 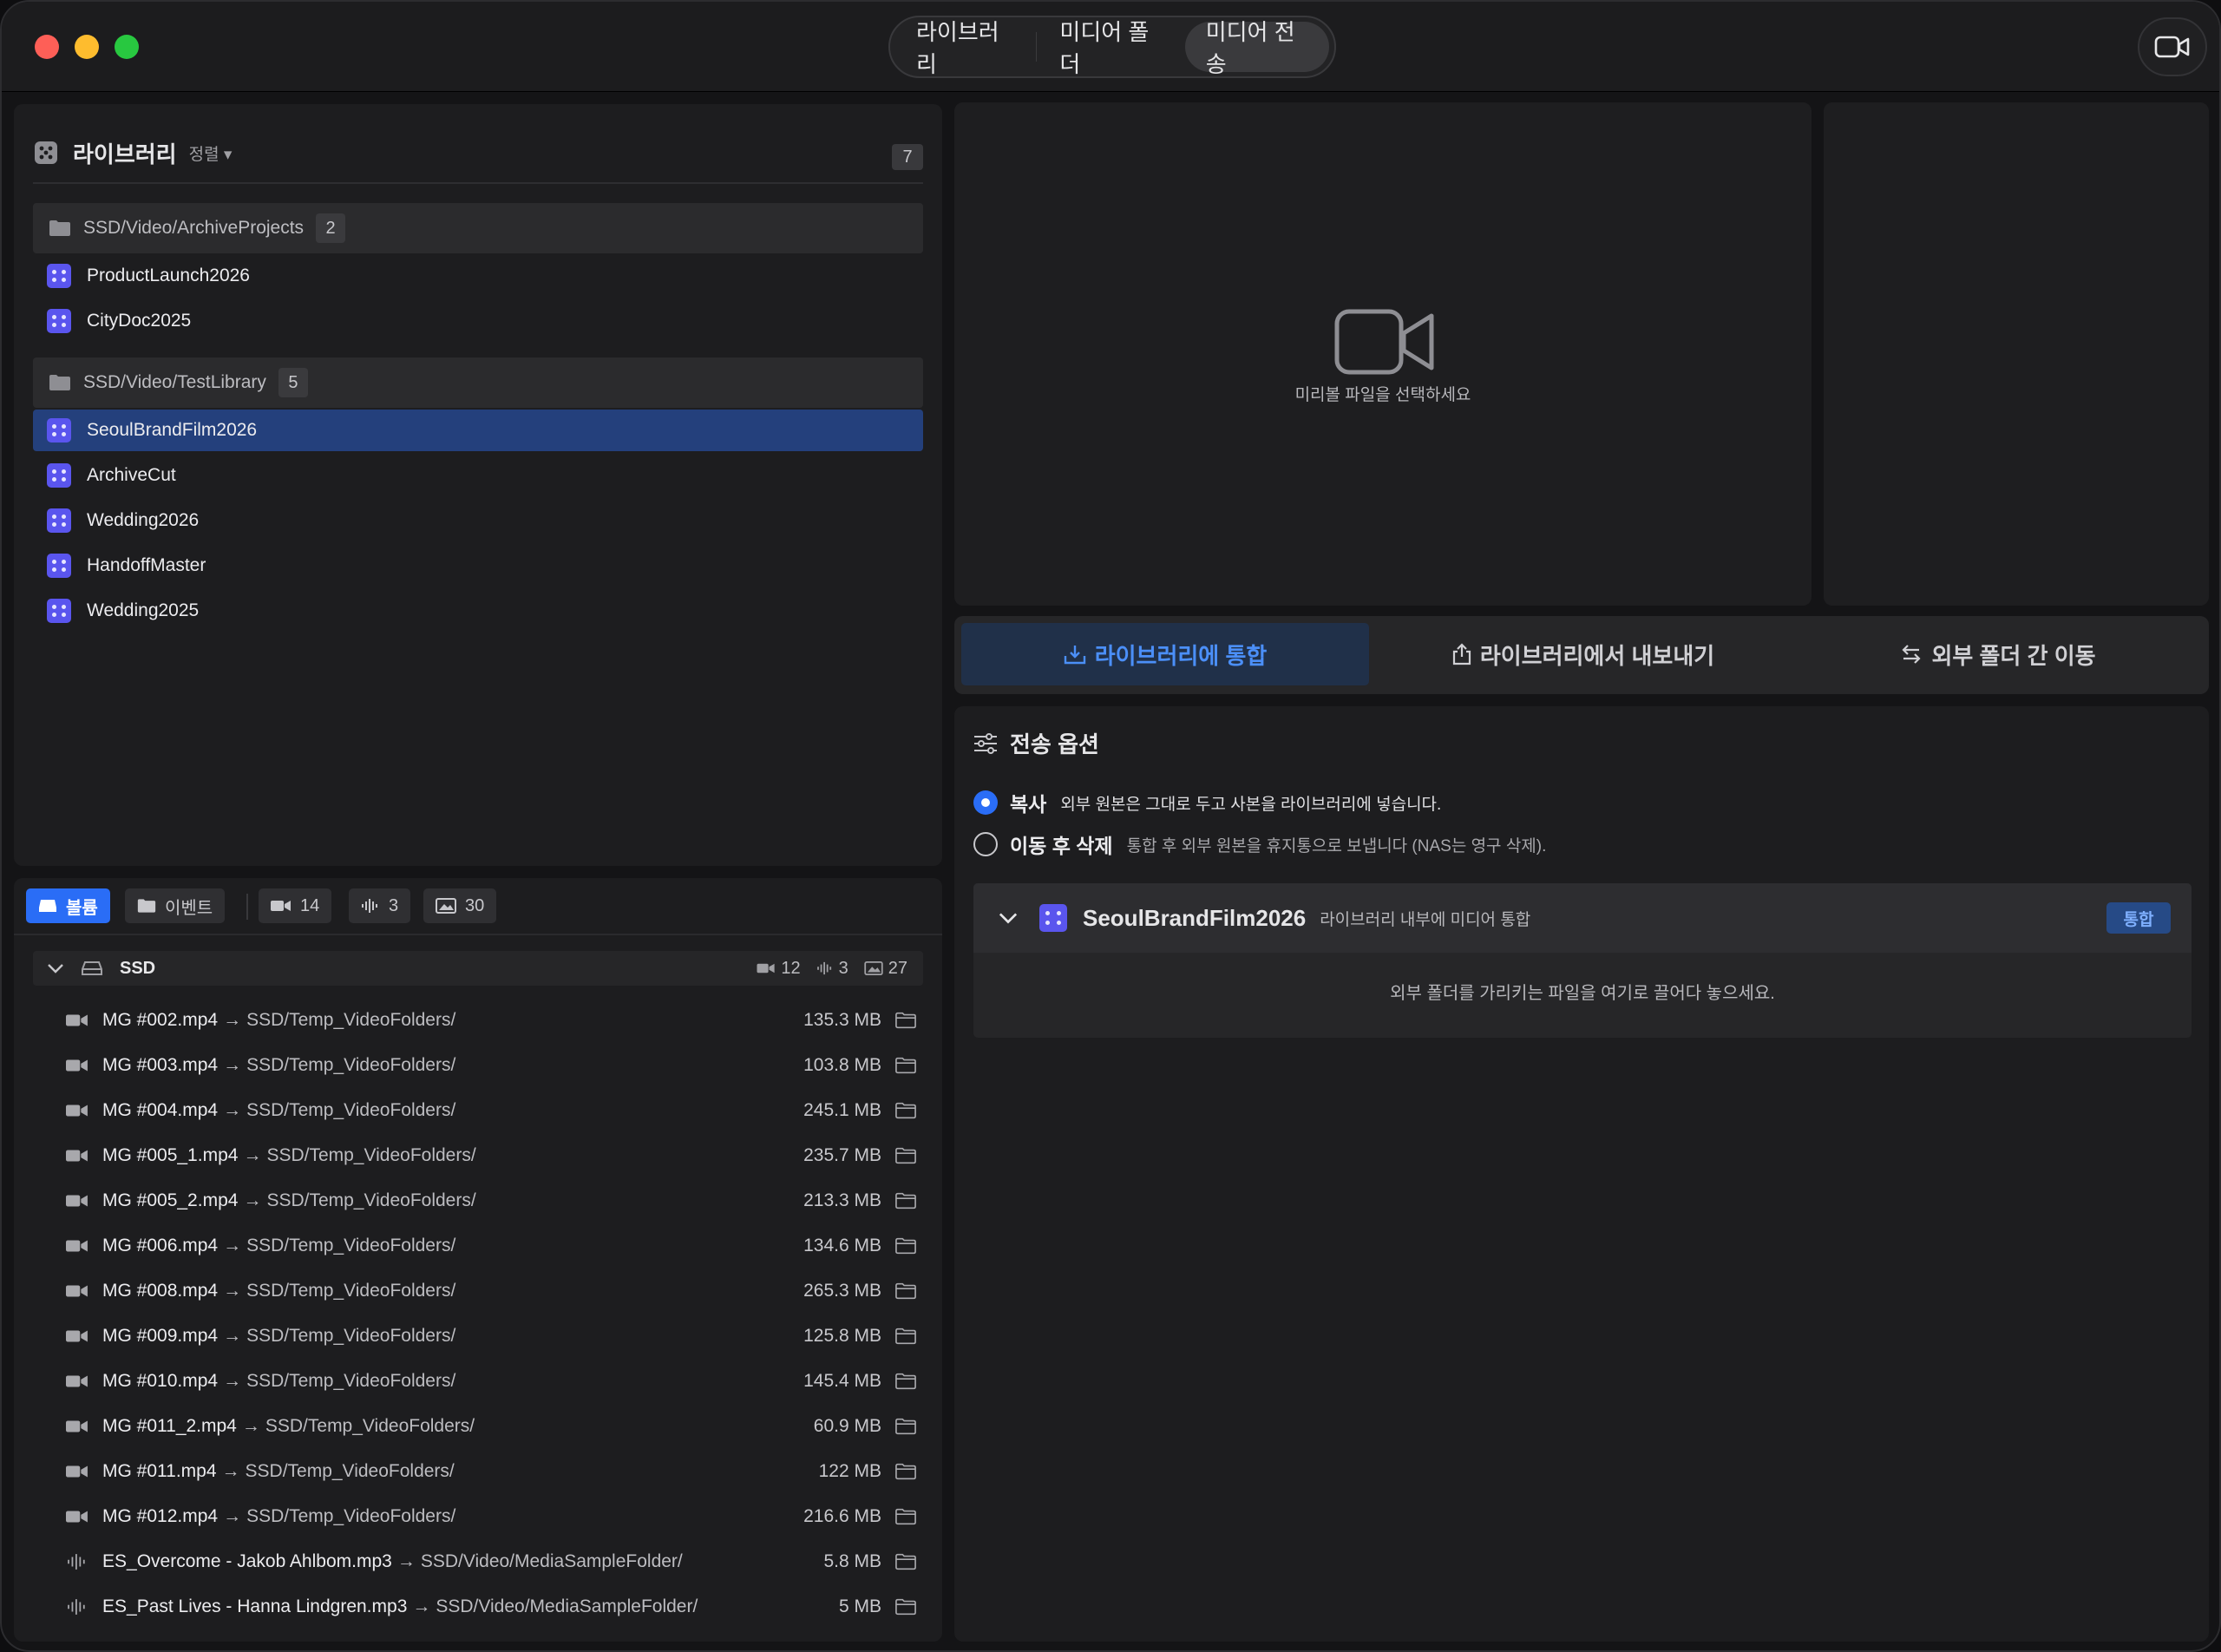 I want to click on file-size: 135.3 MB, so click(x=842, y=1020).